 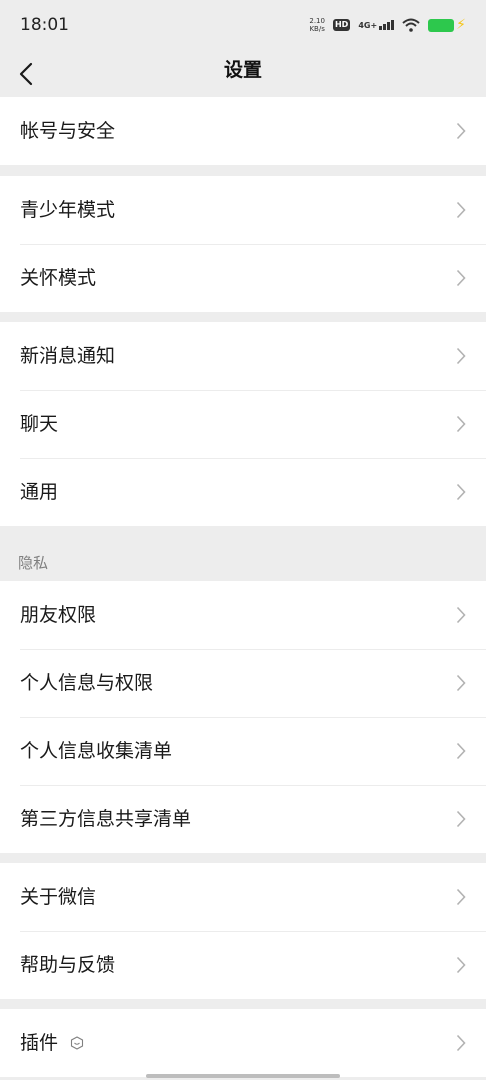 I want to click on settings-item-account-security: 帐号与安全, so click(x=243, y=131).